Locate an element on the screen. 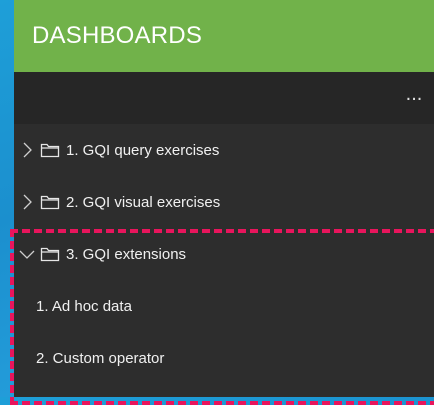  panel-title: DASHBOARDS is located at coordinates (117, 35).